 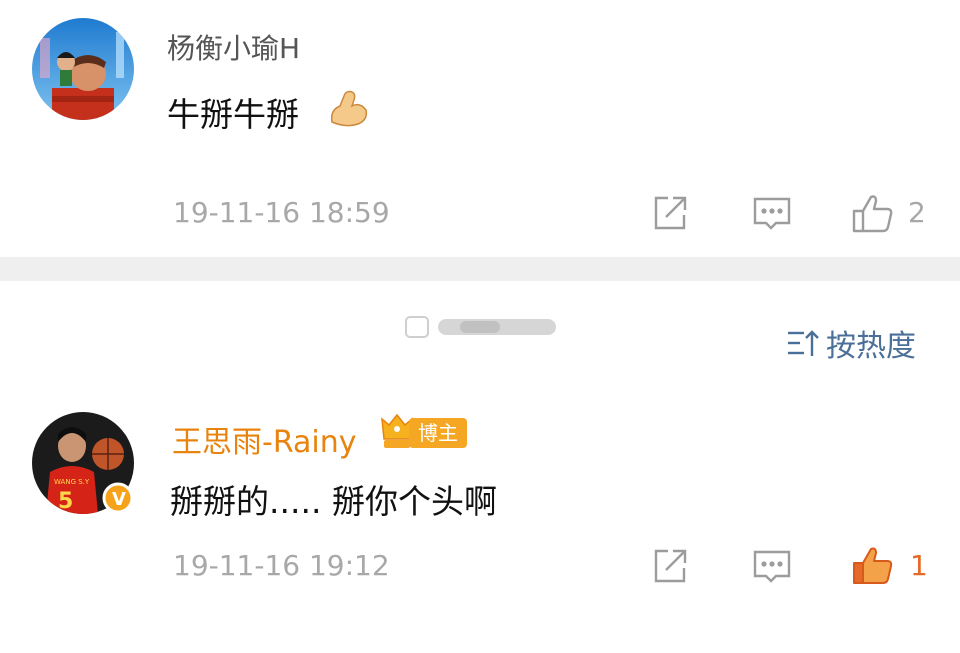 What do you see at coordinates (872, 212) in the screenshot?
I see `like-icon` at bounding box center [872, 212].